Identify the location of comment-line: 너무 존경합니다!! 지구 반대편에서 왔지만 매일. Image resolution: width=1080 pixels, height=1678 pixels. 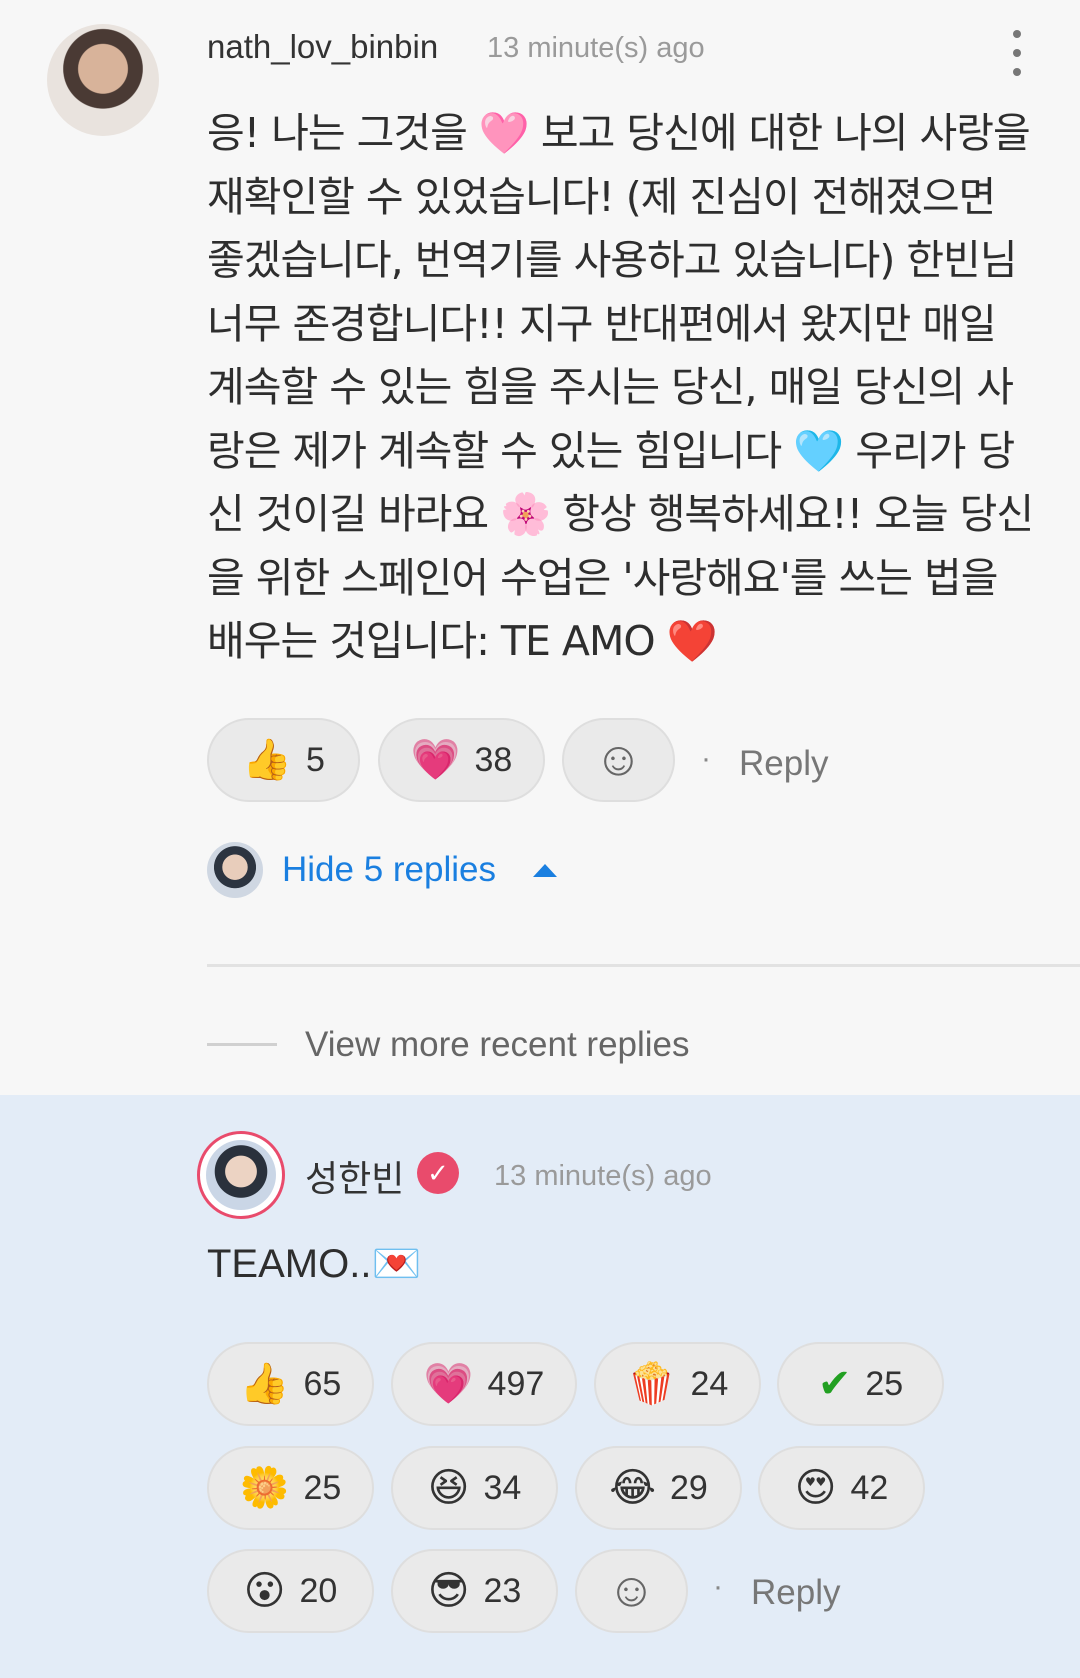
(602, 323).